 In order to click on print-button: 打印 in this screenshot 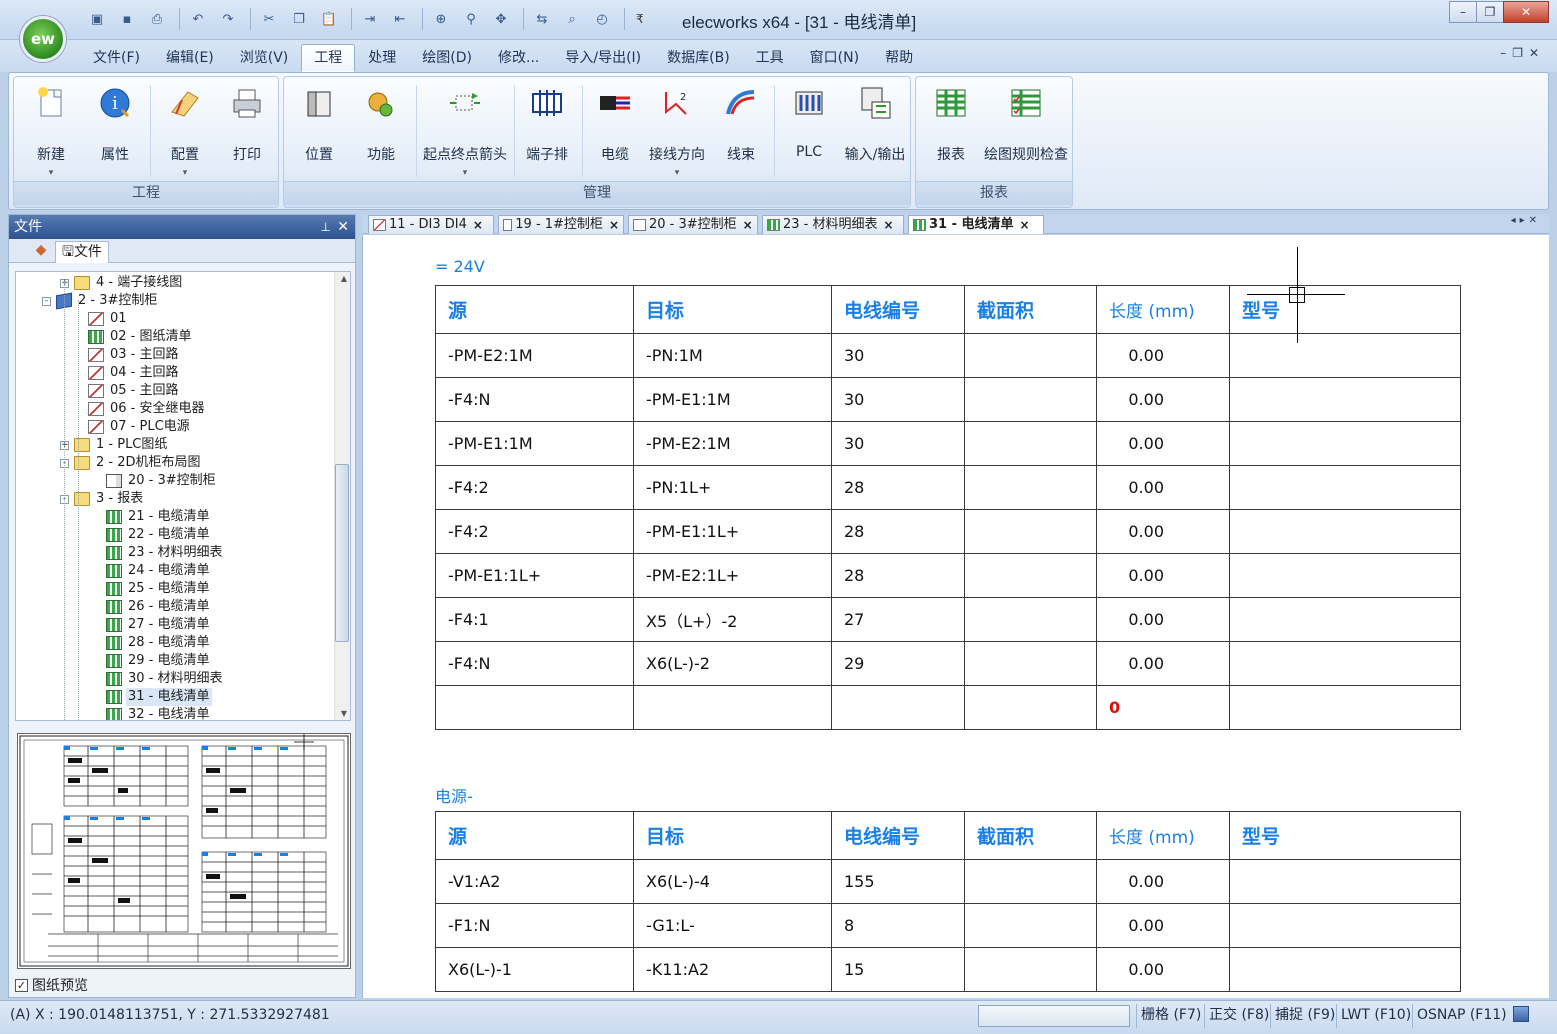, I will do `click(247, 131)`.